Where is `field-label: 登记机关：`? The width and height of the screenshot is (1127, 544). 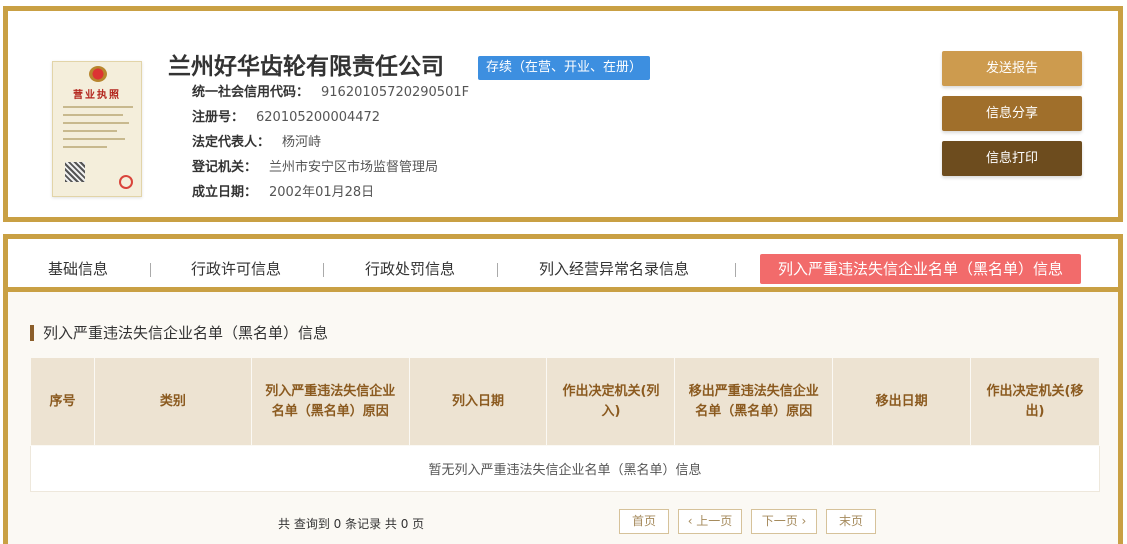 field-label: 登记机关： is located at coordinates (225, 167).